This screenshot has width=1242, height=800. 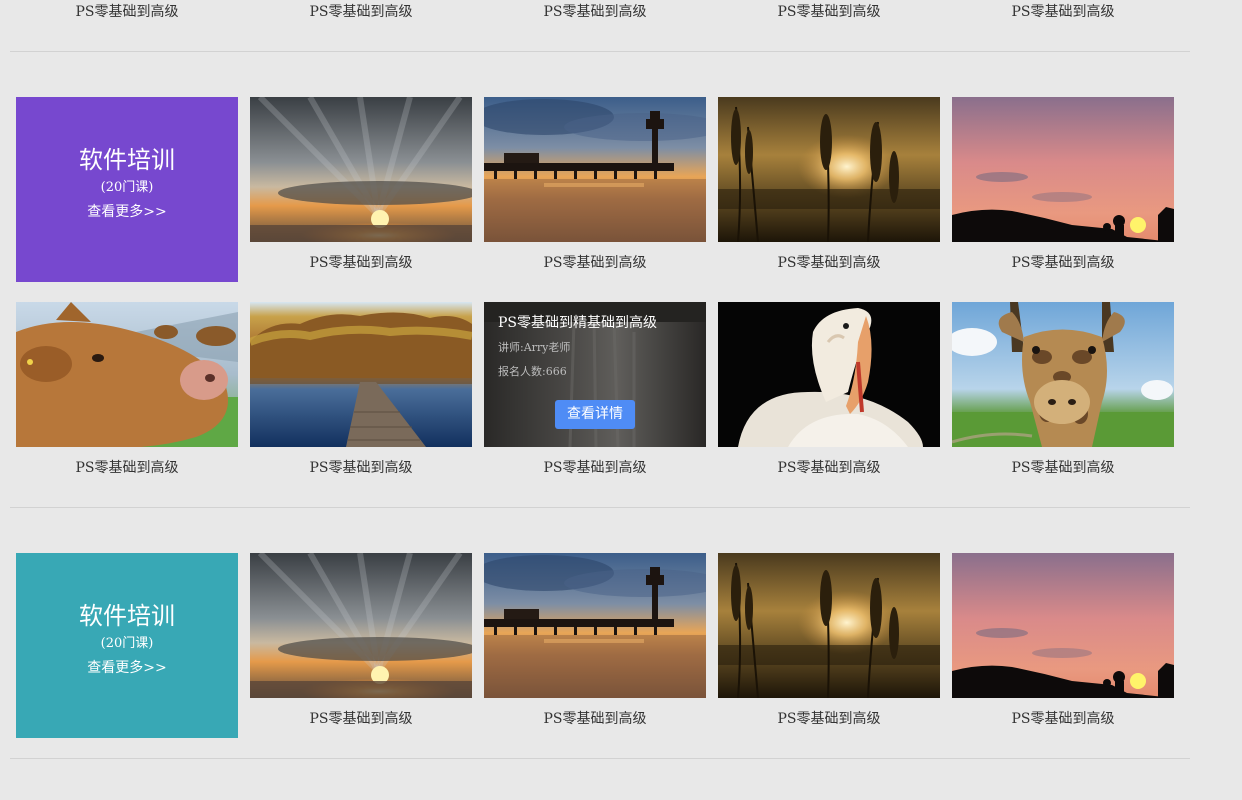 I want to click on cow-image, so click(x=127, y=374).